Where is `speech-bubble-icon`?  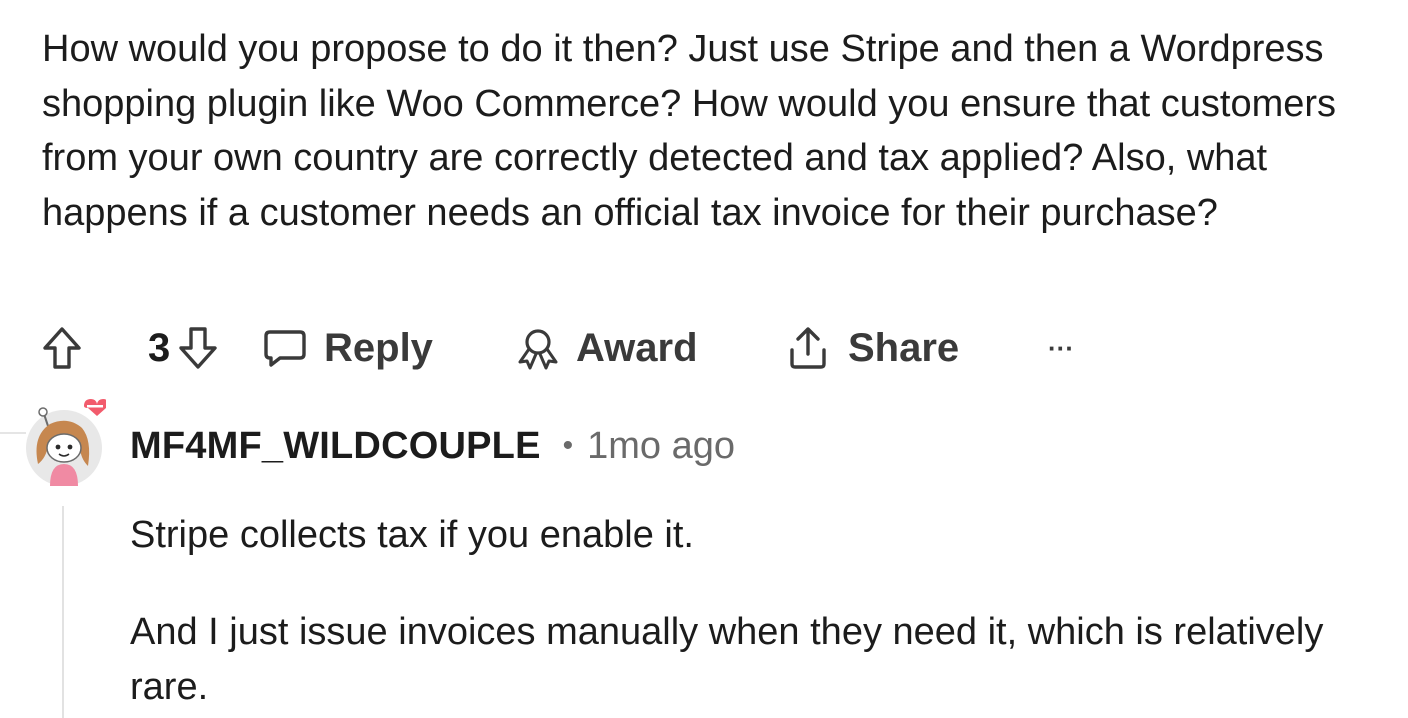 speech-bubble-icon is located at coordinates (285, 348).